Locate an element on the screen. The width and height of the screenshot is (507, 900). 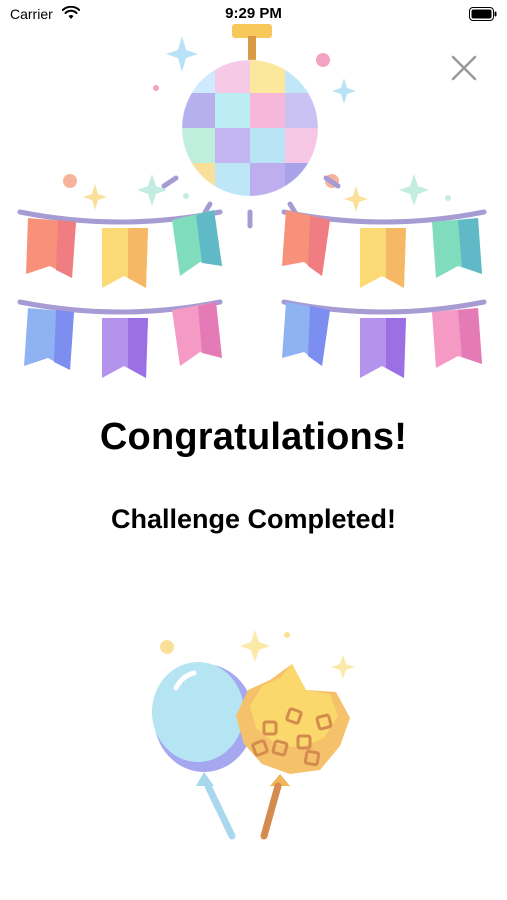
challenge-completed-subtitle: Challenge Completed! is located at coordinates (253, 519).